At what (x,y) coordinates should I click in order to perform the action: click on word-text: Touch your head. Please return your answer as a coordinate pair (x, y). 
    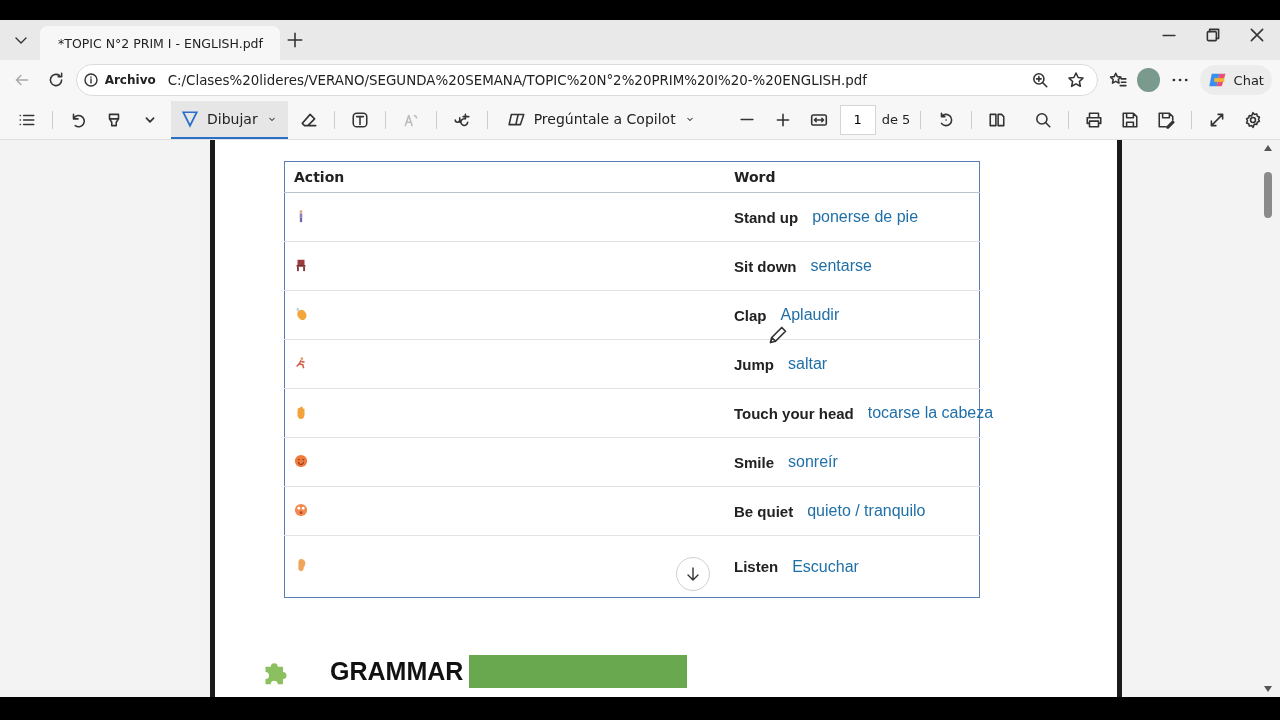
    Looking at the image, I should click on (794, 413).